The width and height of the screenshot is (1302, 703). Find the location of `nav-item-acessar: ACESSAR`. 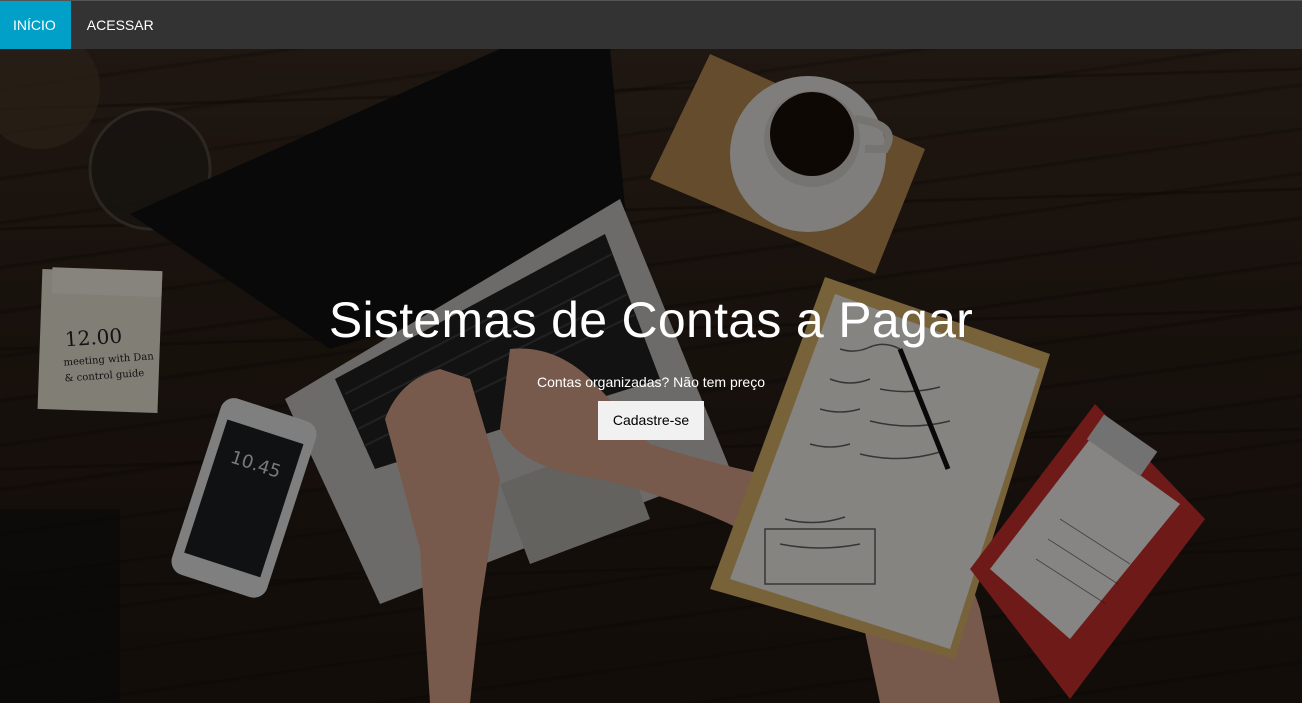

nav-item-acessar: ACESSAR is located at coordinates (120, 25).